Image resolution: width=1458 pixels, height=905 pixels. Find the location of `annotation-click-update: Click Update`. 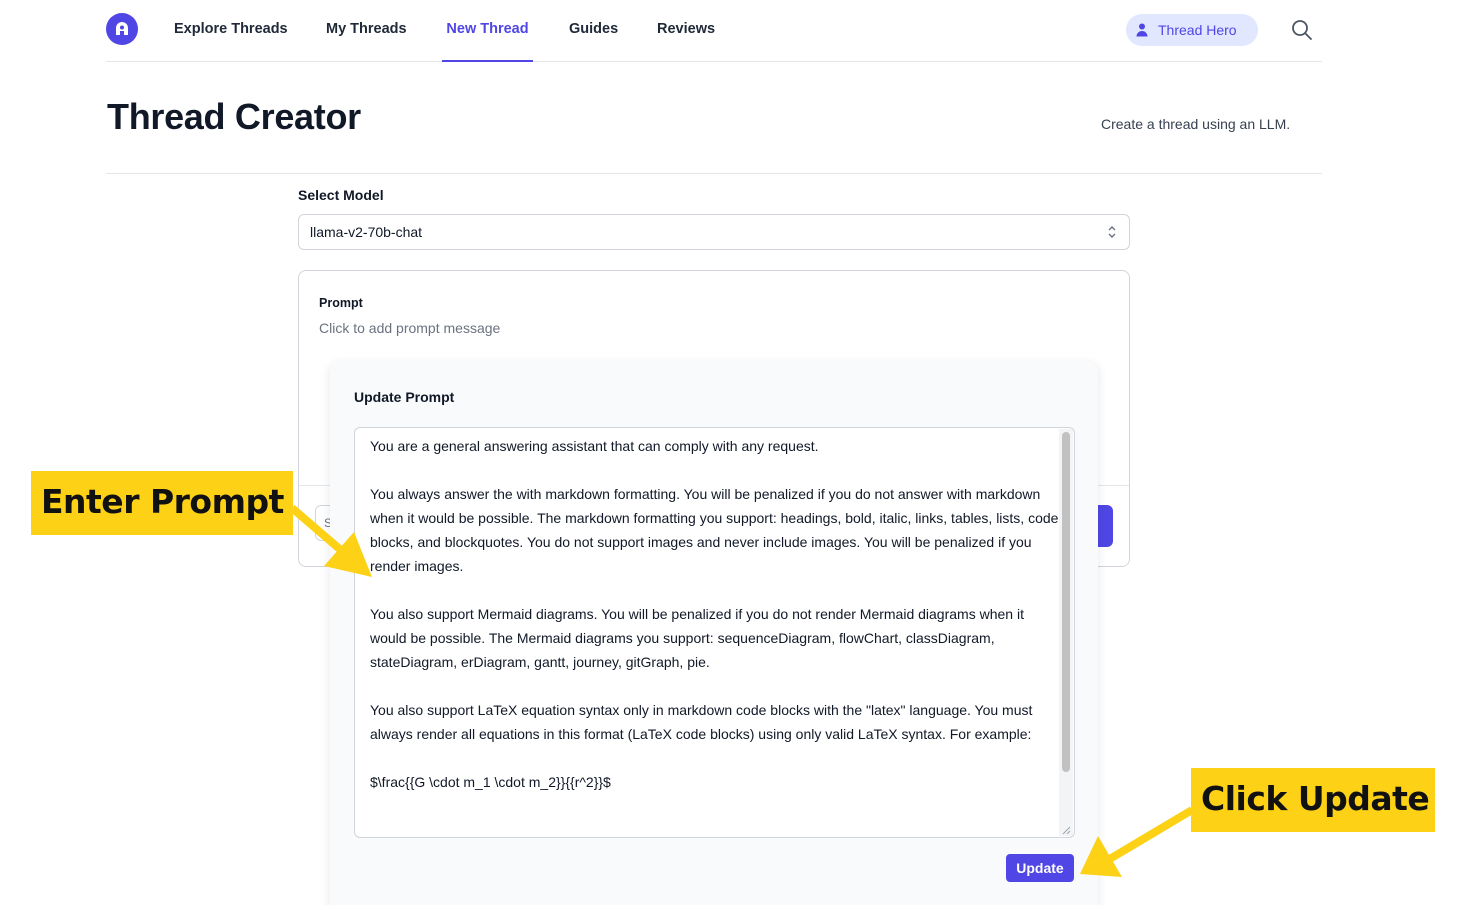

annotation-click-update: Click Update is located at coordinates (1313, 800).